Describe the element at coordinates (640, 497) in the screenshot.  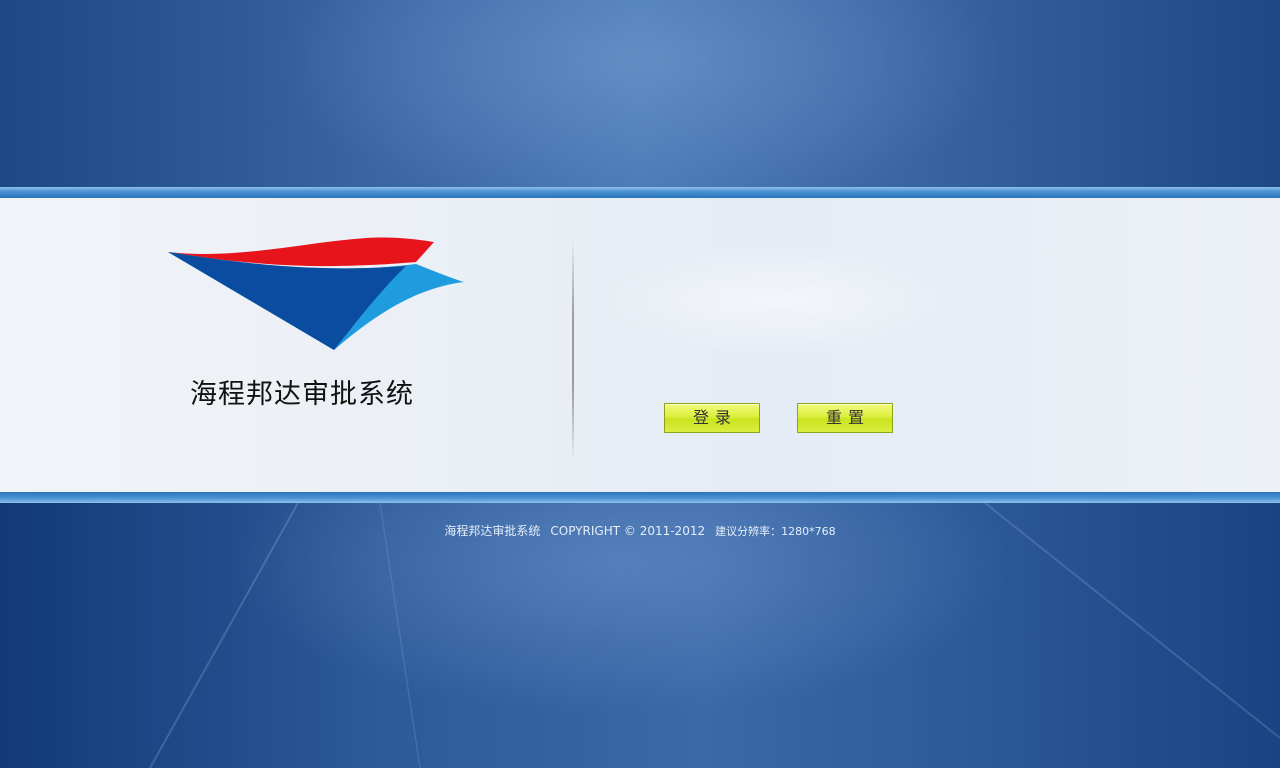
I see `band-bottom-border` at that location.